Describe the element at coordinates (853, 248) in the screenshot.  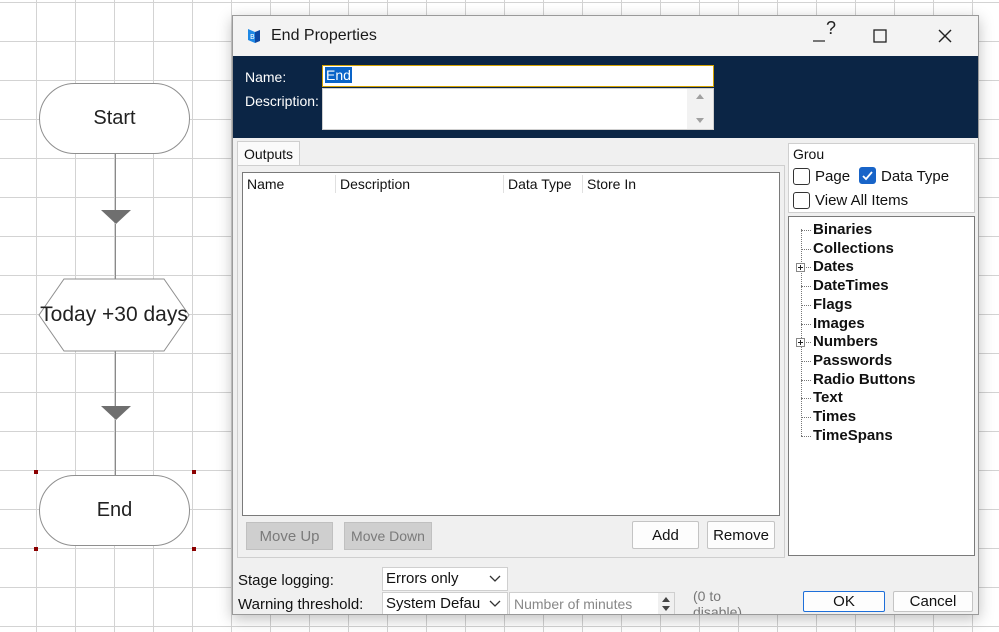
I see `tree-item: Collections` at that location.